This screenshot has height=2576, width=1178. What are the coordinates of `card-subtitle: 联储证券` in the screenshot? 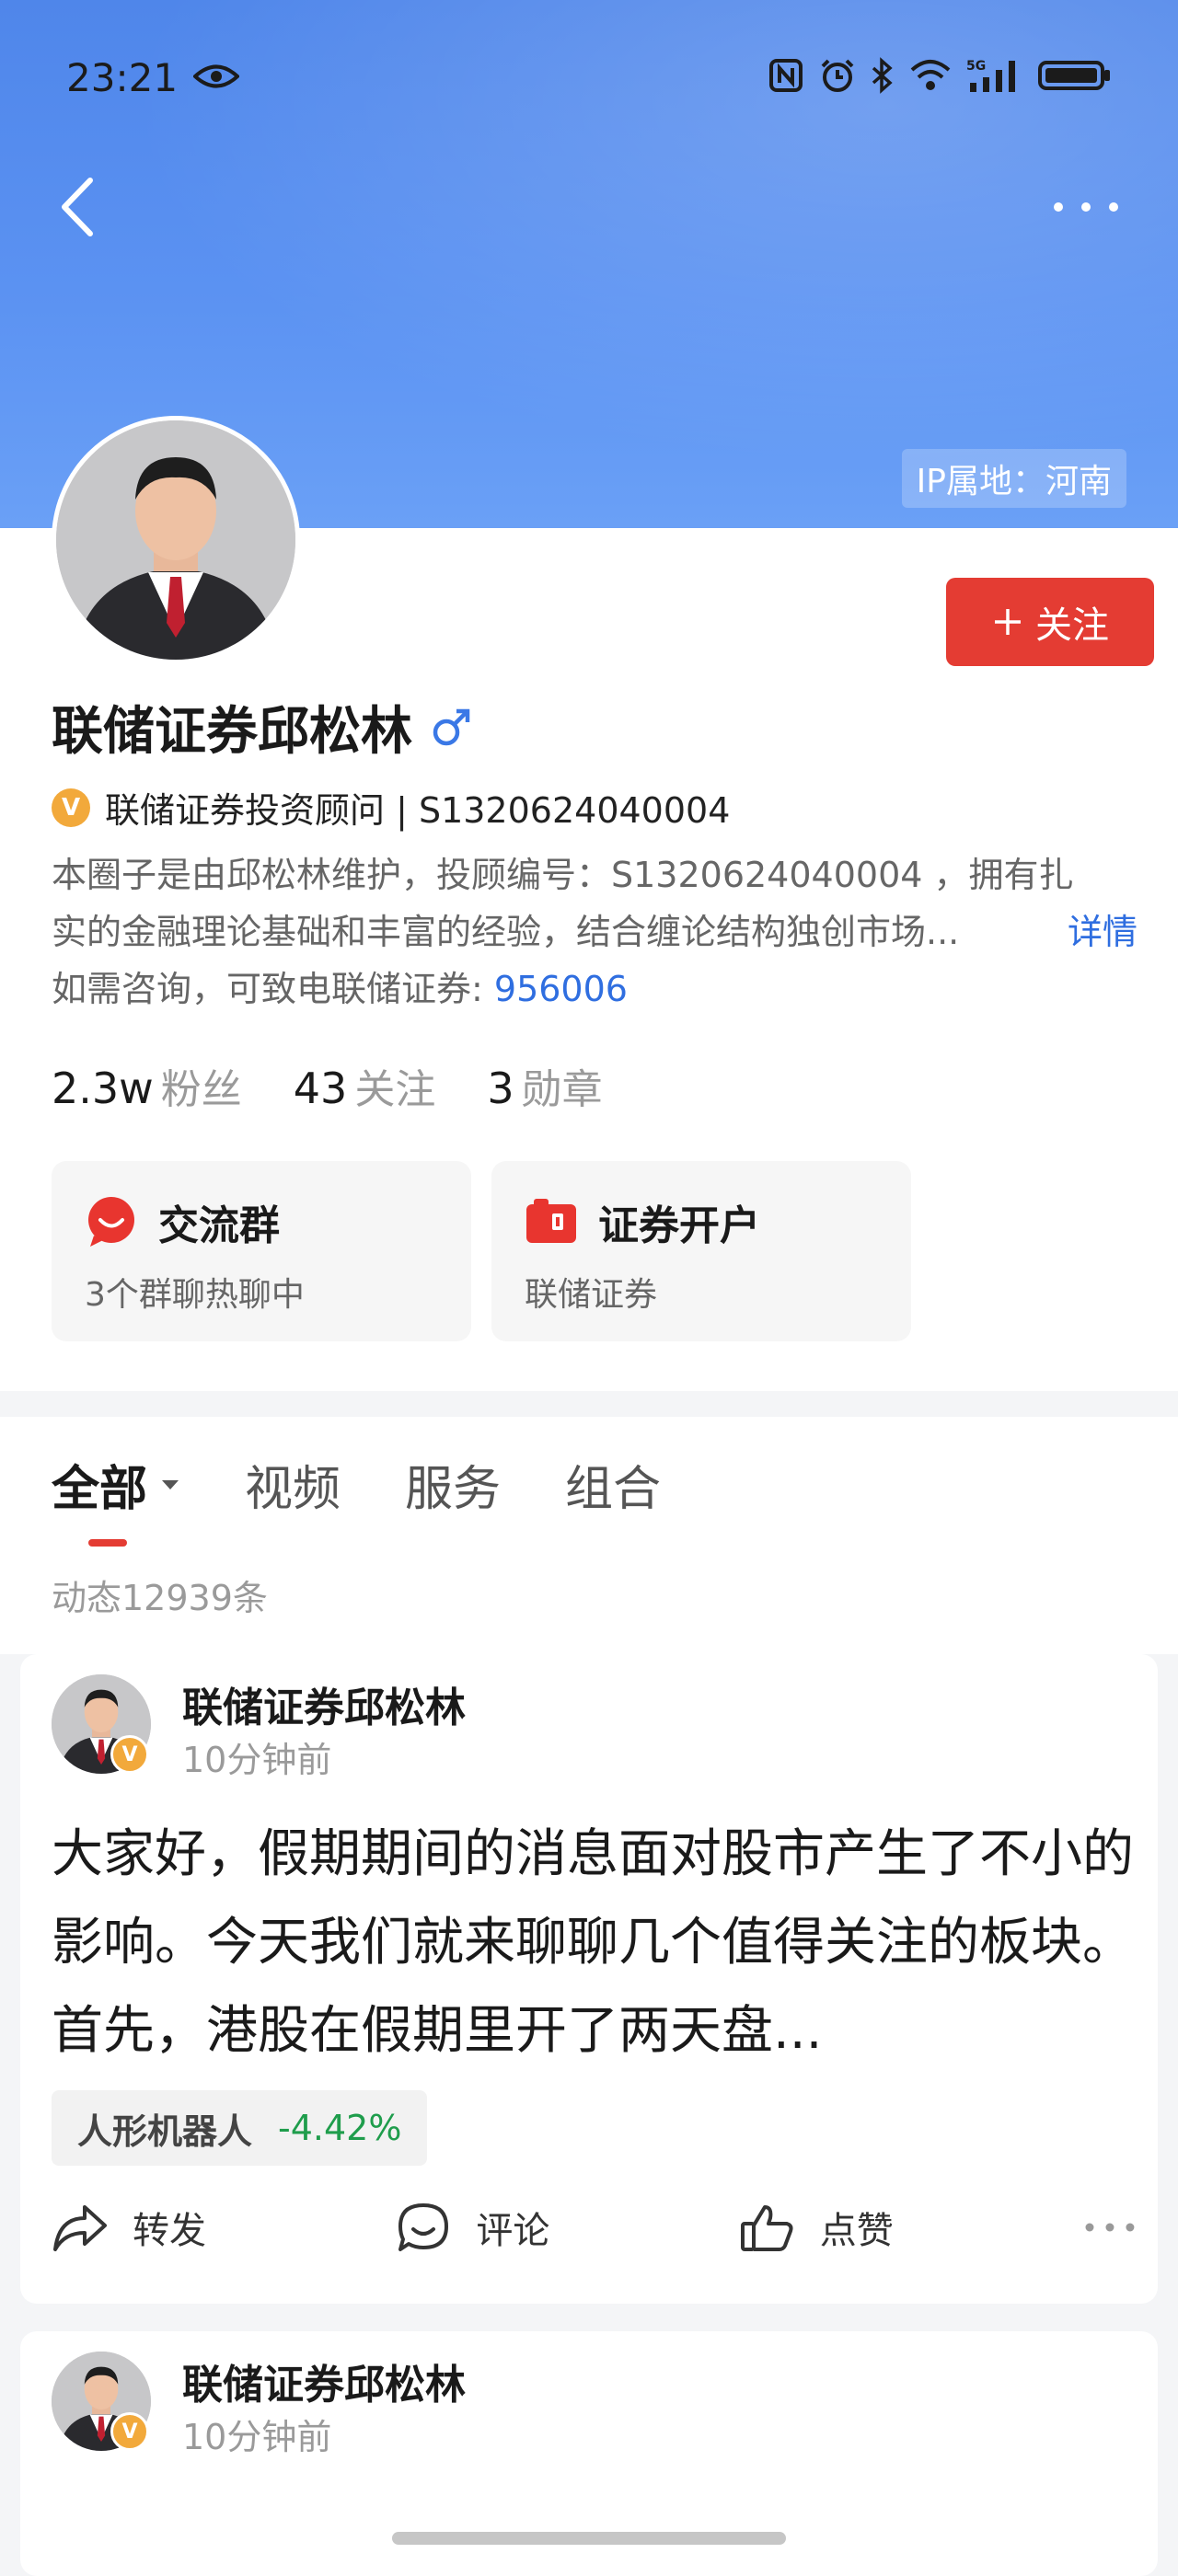 It's located at (591, 1295).